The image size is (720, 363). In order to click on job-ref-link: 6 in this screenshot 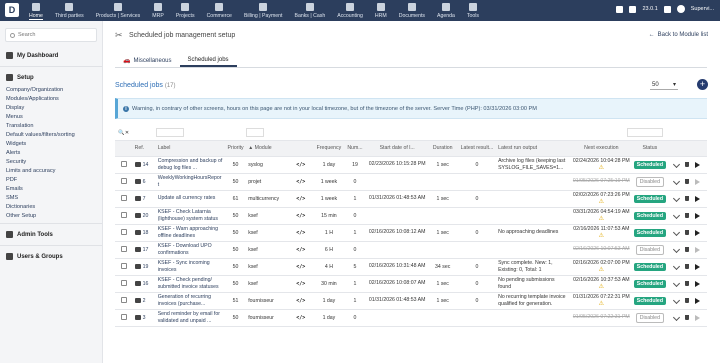, I will do `click(144, 182)`.